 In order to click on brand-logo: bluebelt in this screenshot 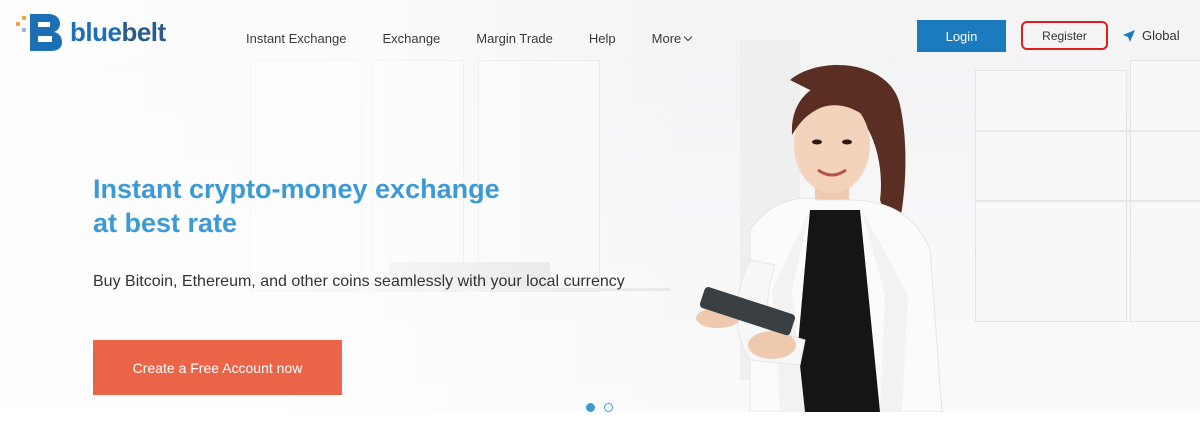, I will do `click(106, 32)`.